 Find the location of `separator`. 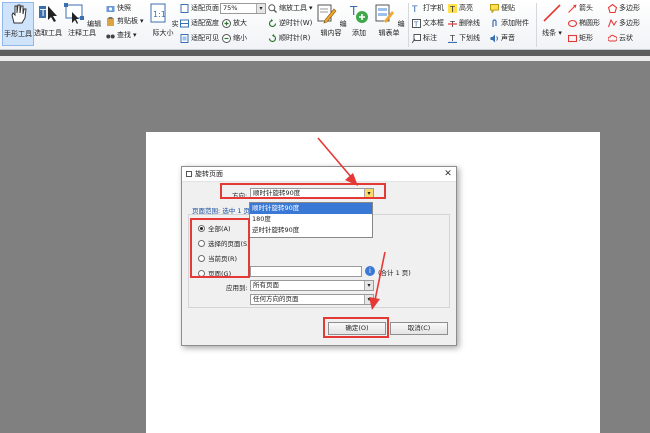

separator is located at coordinates (536, 25).